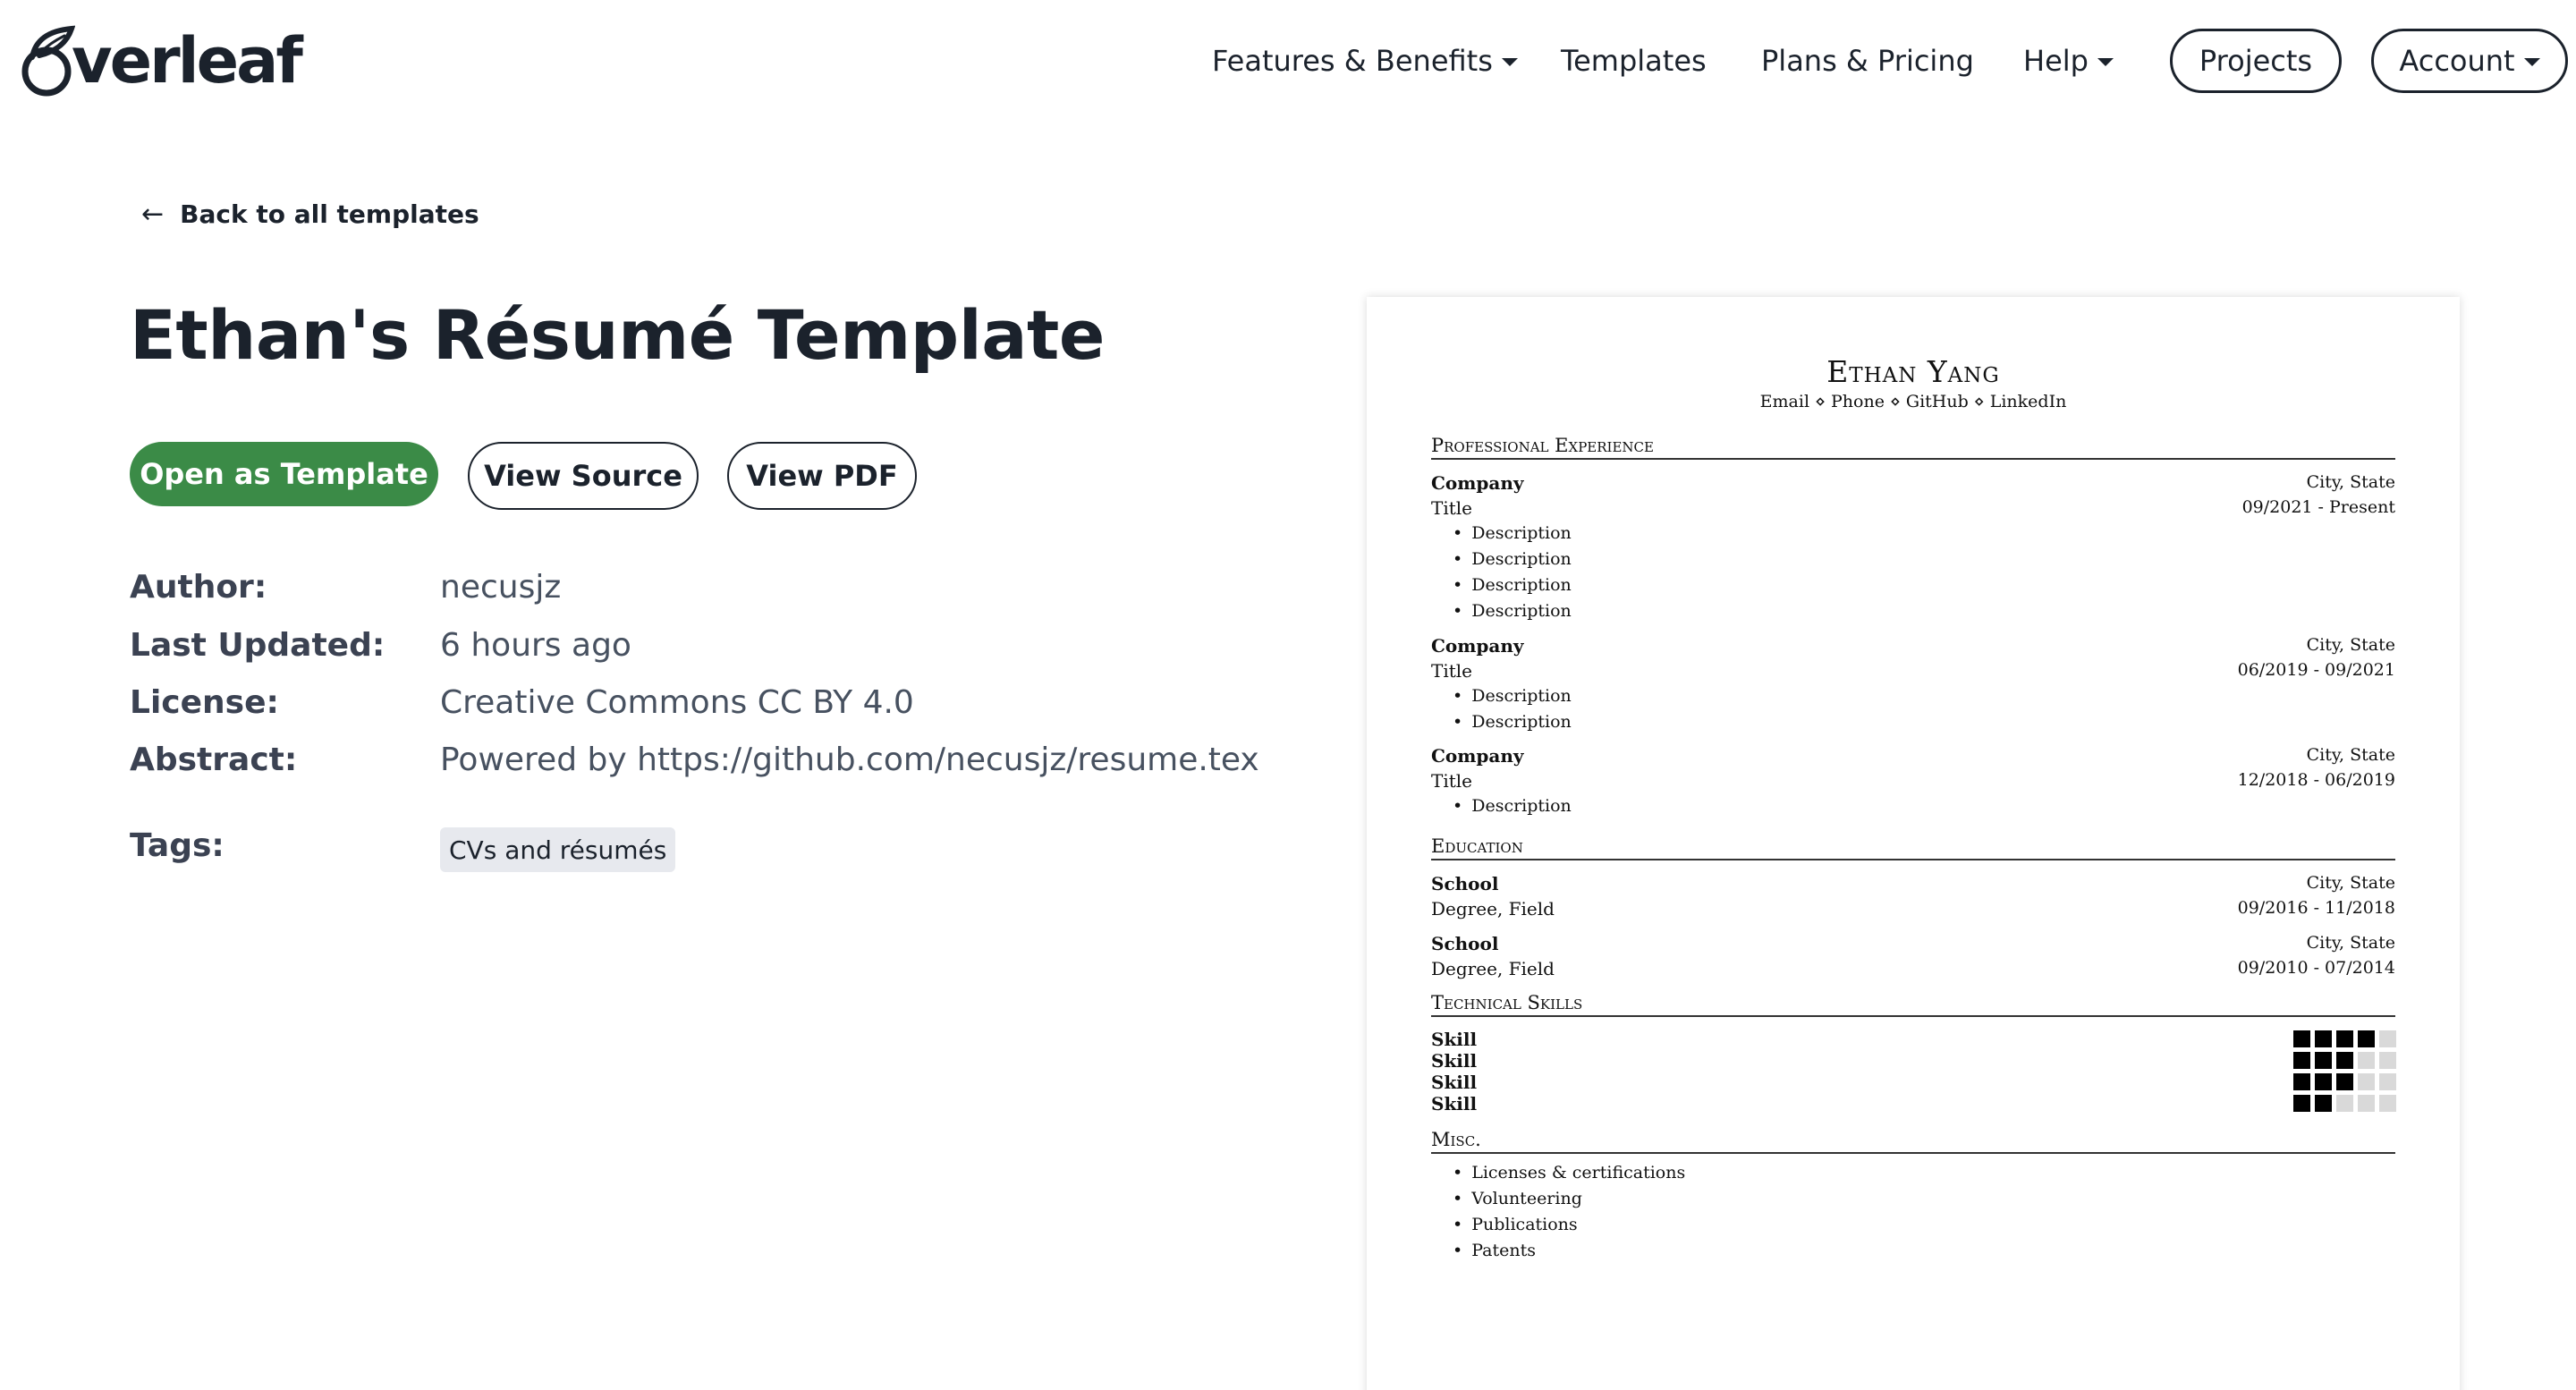 Image resolution: width=2576 pixels, height=1390 pixels. Describe the element at coordinates (329, 214) in the screenshot. I see `back-link-label: Back to all templates` at that location.